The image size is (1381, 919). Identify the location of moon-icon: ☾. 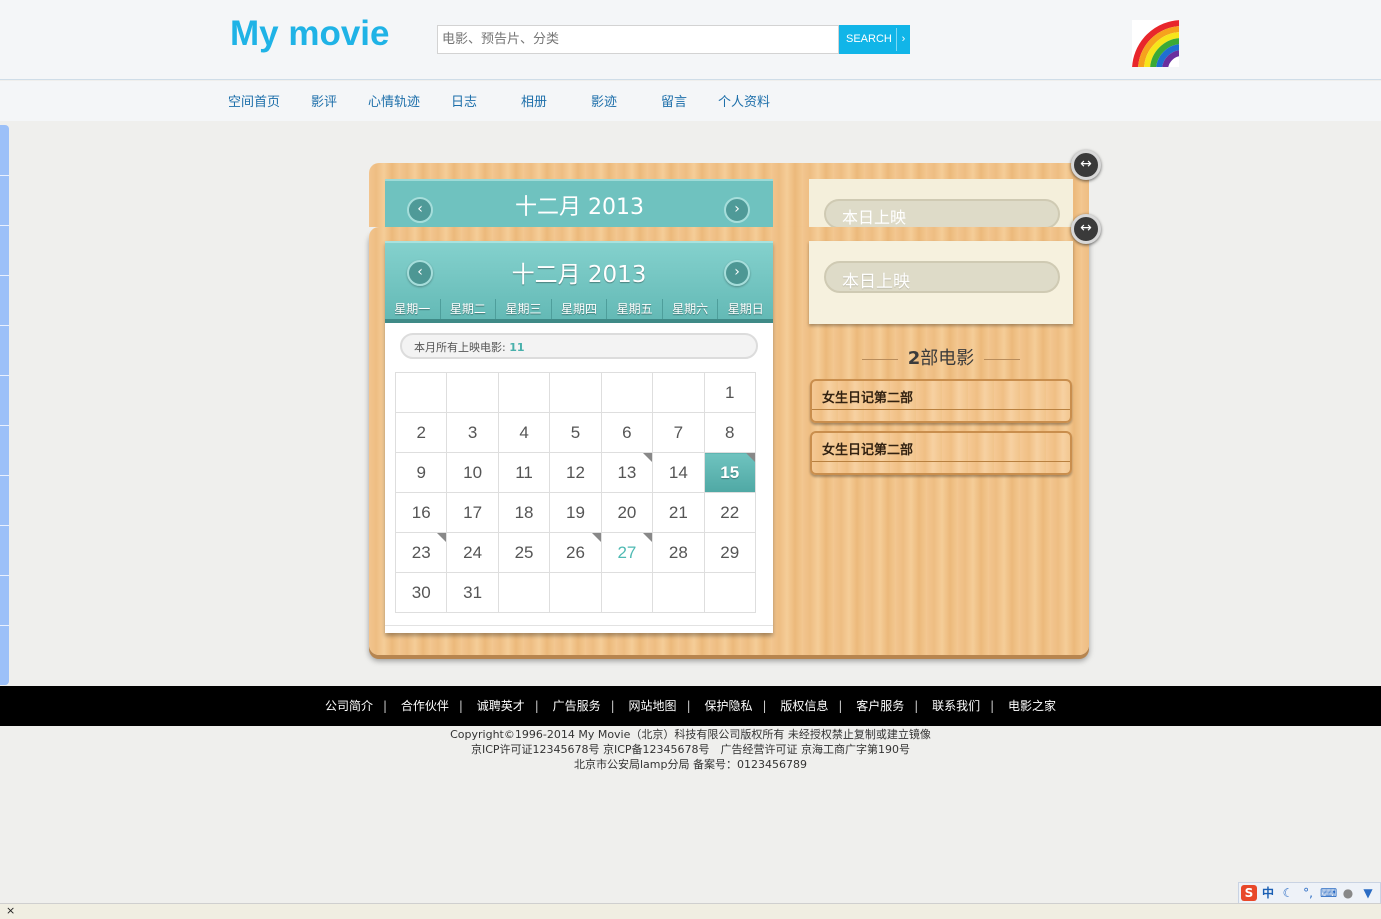
(1288, 893).